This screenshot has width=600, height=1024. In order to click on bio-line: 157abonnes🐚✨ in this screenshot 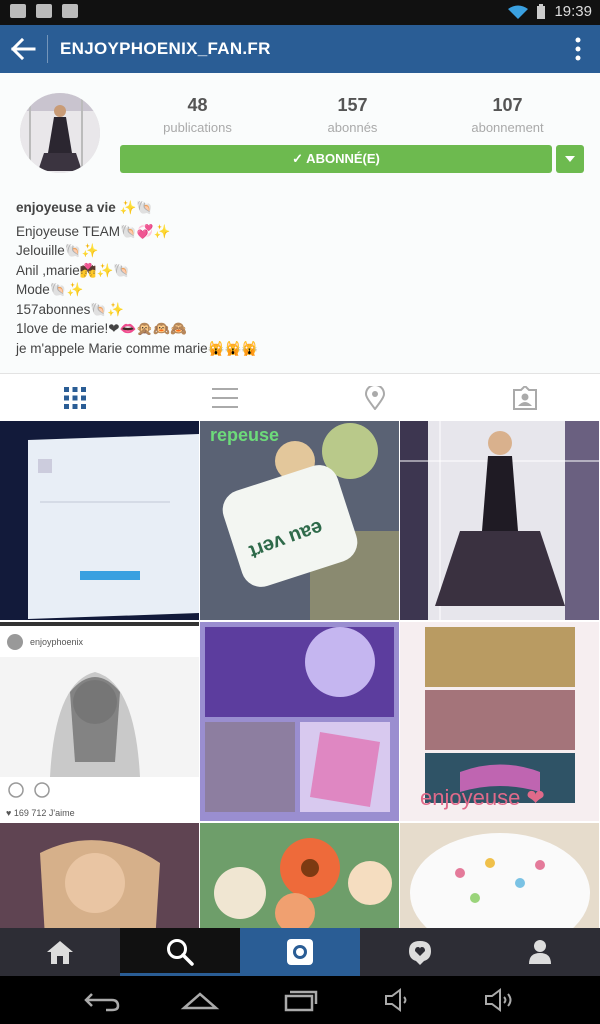, I will do `click(70, 309)`.